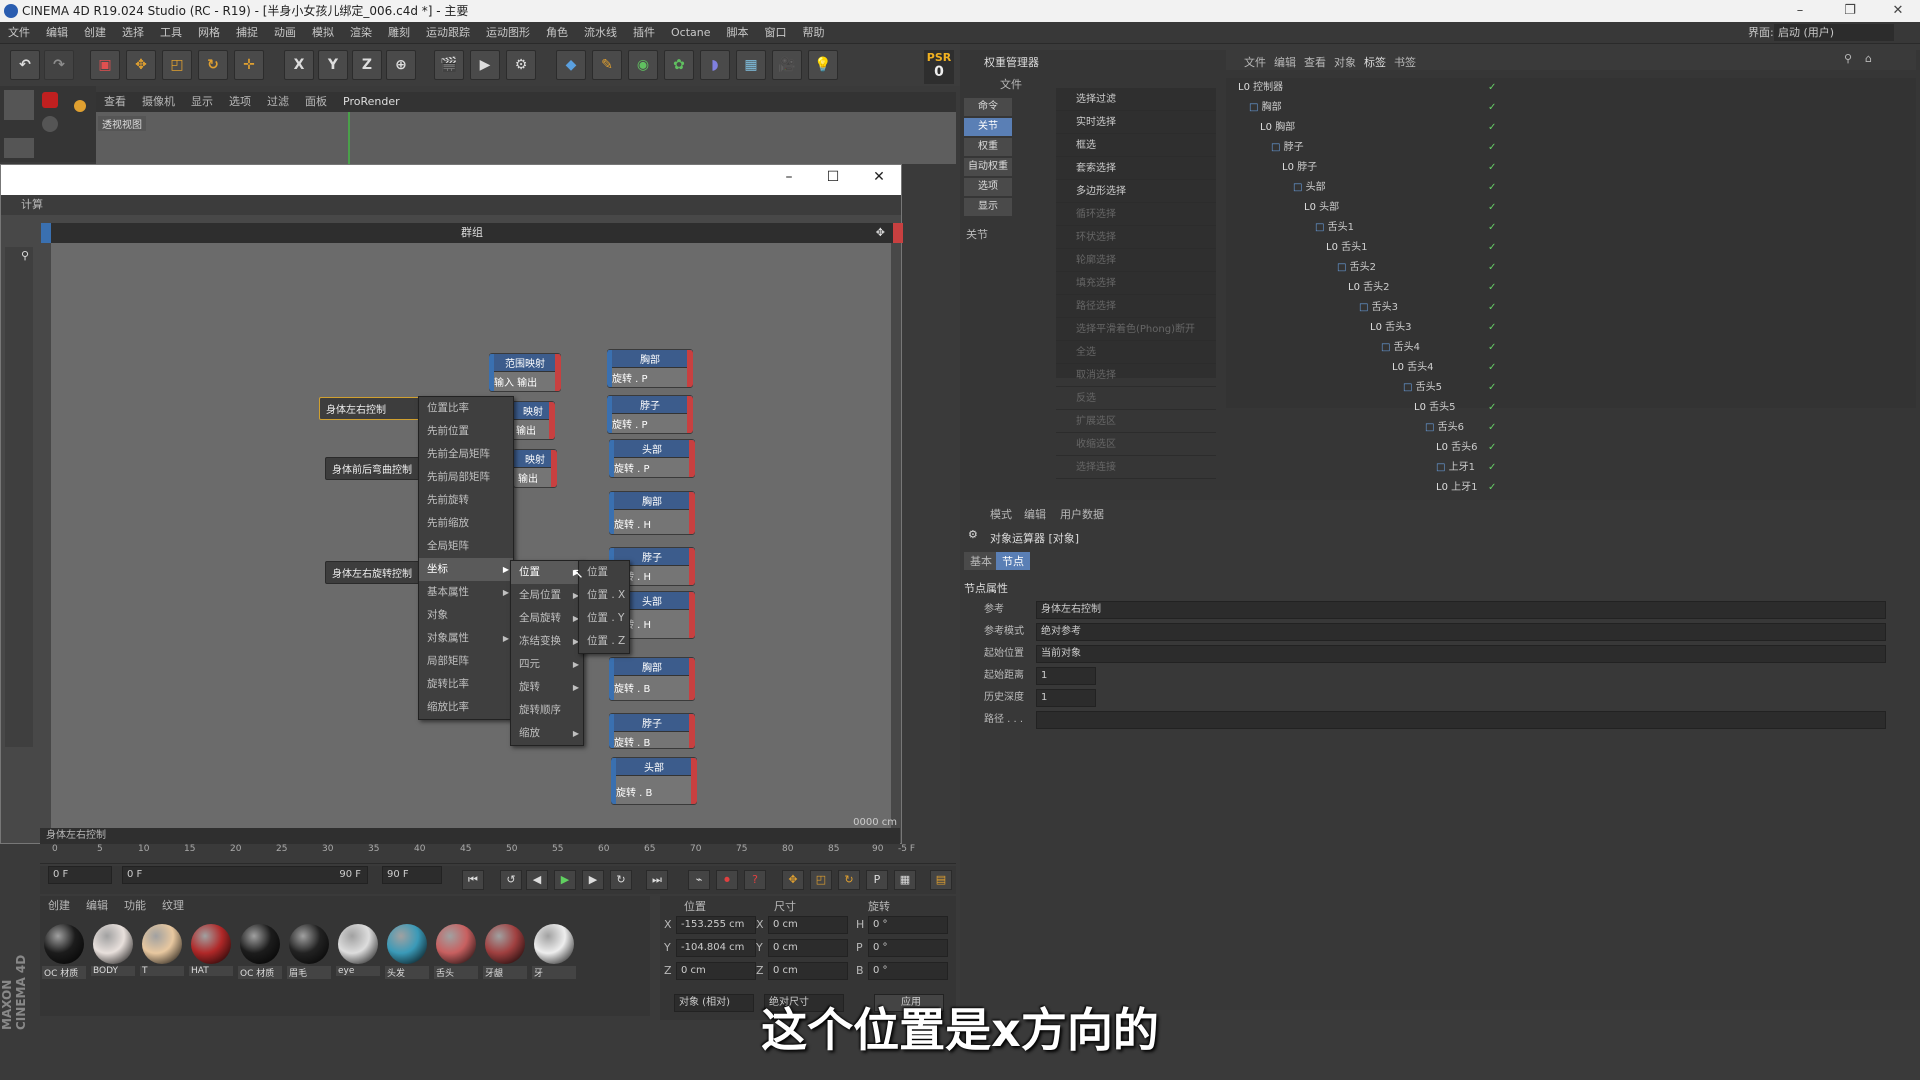  Describe the element at coordinates (751, 65) in the screenshot. I see `floor-icon: ▦` at that location.